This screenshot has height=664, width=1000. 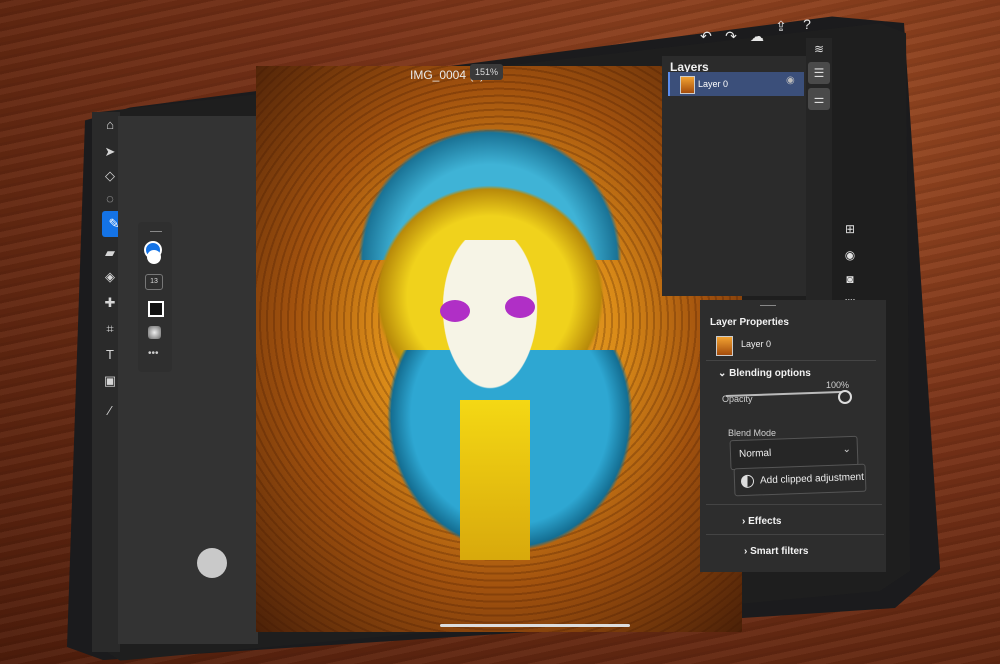 What do you see at coordinates (110, 152) in the screenshot?
I see `move-tool-icon: ➤` at bounding box center [110, 152].